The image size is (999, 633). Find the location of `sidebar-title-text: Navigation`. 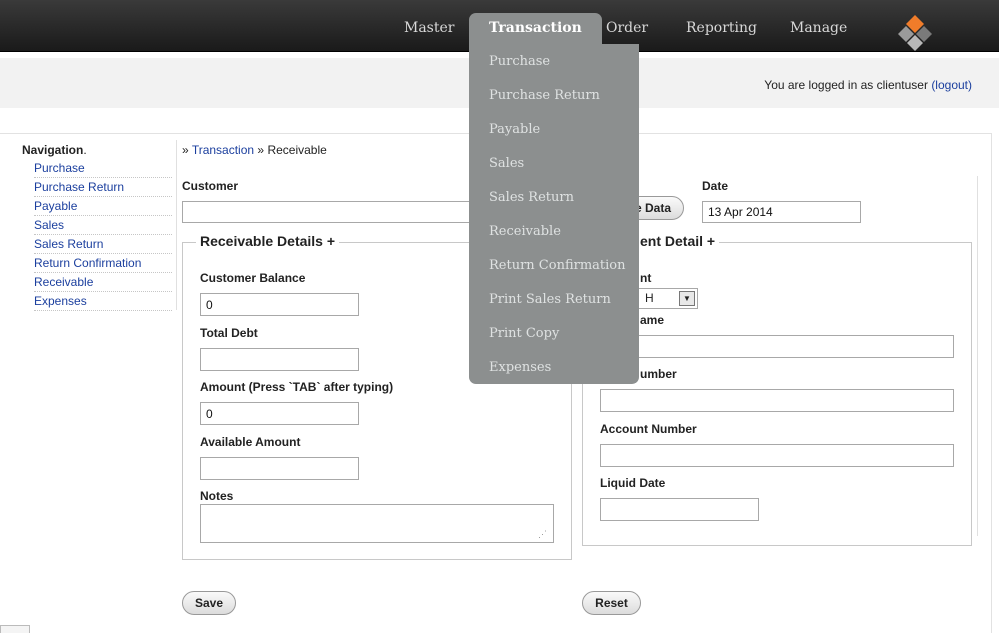

sidebar-title-text: Navigation is located at coordinates (53, 150).